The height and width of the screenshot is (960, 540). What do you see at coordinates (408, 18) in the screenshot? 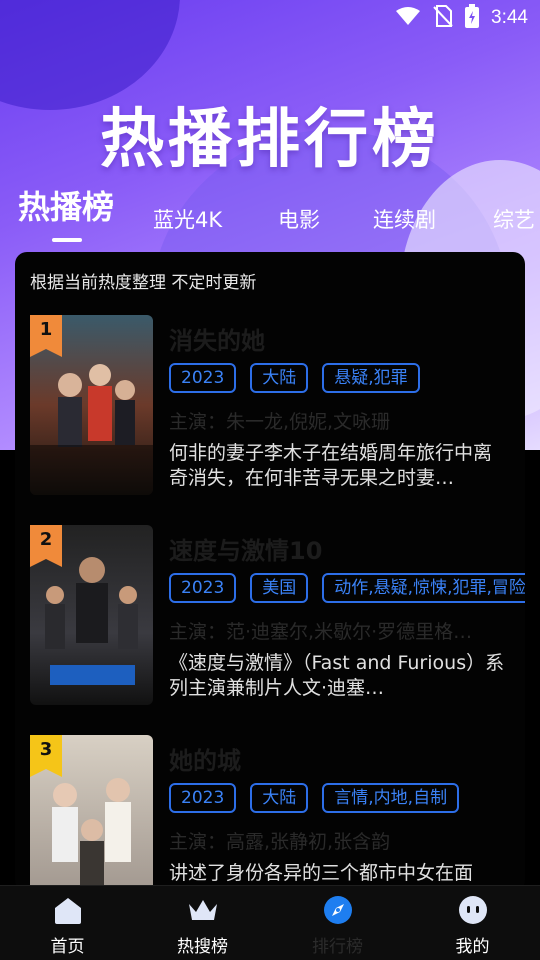
I see `wifi-icon` at bounding box center [408, 18].